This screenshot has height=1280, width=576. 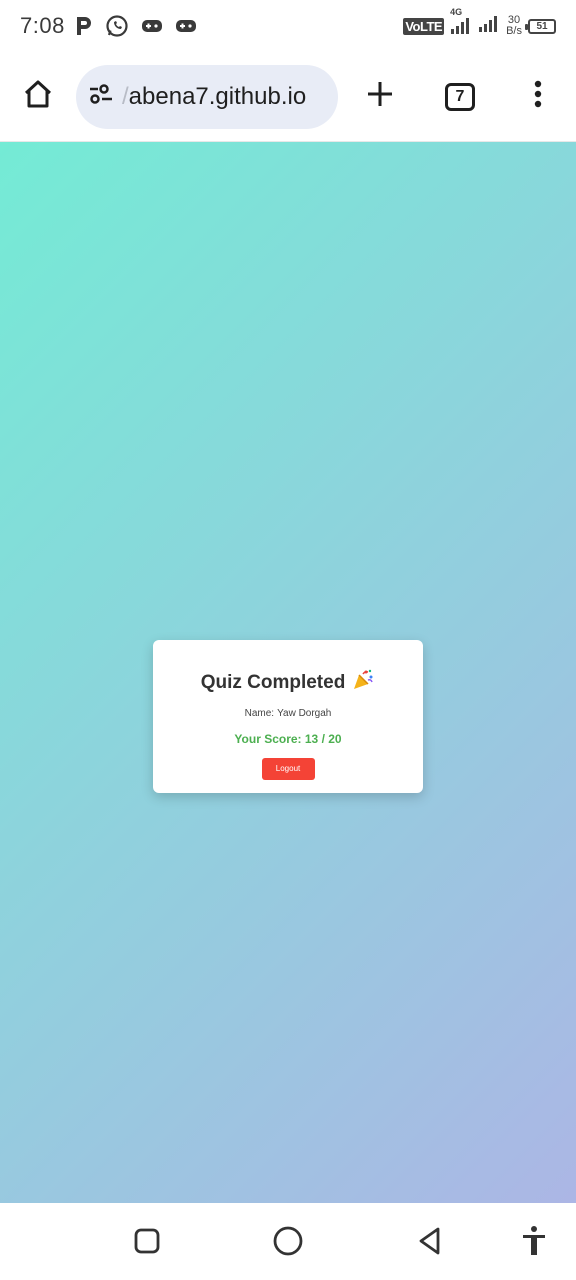 What do you see at coordinates (217, 96) in the screenshot?
I see `url-domain: abena7.github.io` at bounding box center [217, 96].